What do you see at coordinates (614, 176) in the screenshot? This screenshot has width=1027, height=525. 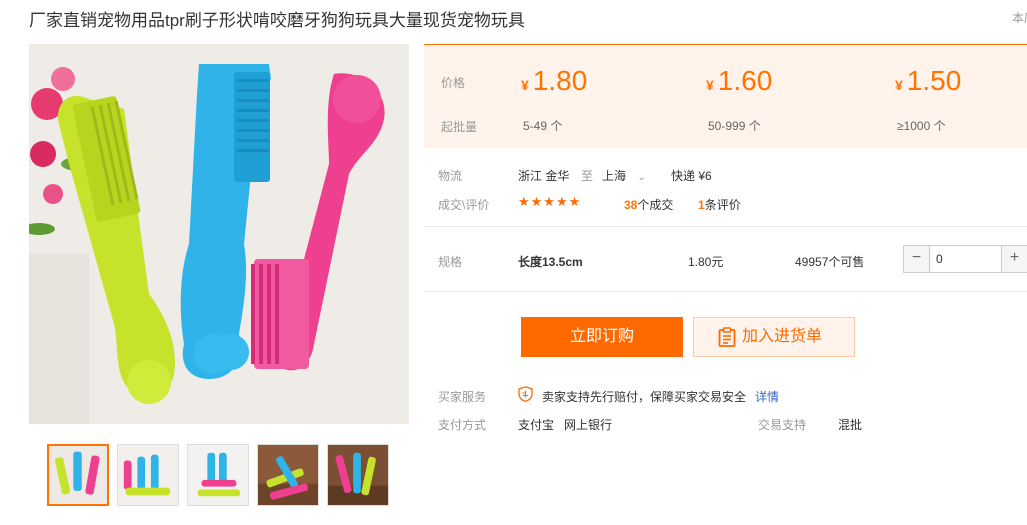 I see `ship-destination: 上海` at bounding box center [614, 176].